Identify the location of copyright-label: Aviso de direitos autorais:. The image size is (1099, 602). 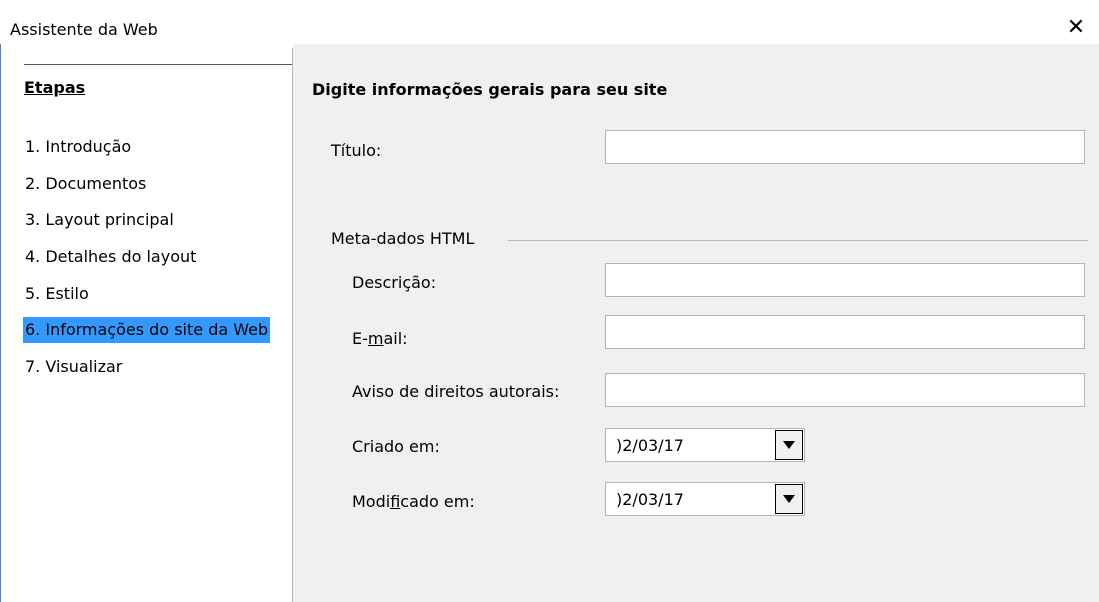
(456, 391).